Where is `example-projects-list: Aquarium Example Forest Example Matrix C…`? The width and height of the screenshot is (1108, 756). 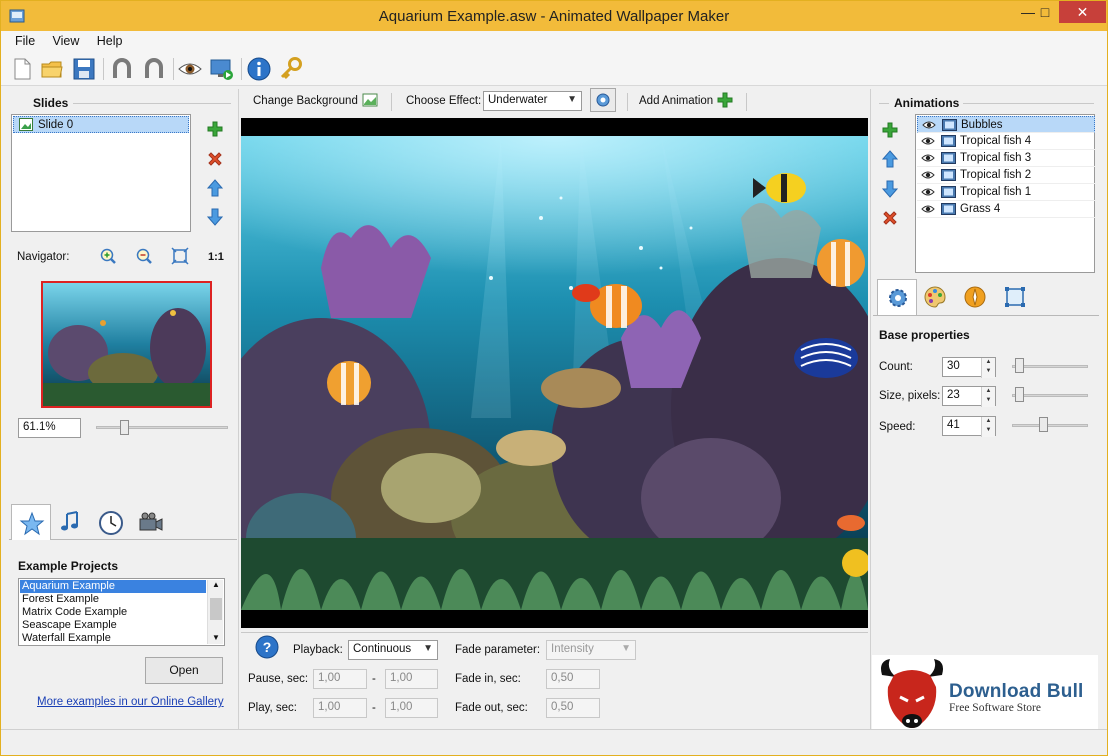
example-projects-list: Aquarium Example Forest Example Matrix C… is located at coordinates (121, 612).